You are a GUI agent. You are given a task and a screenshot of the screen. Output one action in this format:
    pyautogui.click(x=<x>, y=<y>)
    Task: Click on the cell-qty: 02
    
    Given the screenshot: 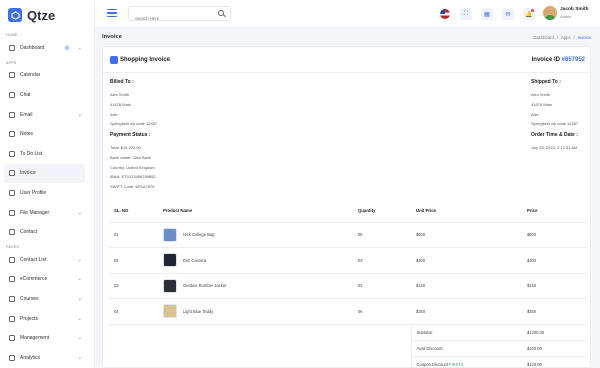 What is the action you would take?
    pyautogui.click(x=382, y=286)
    